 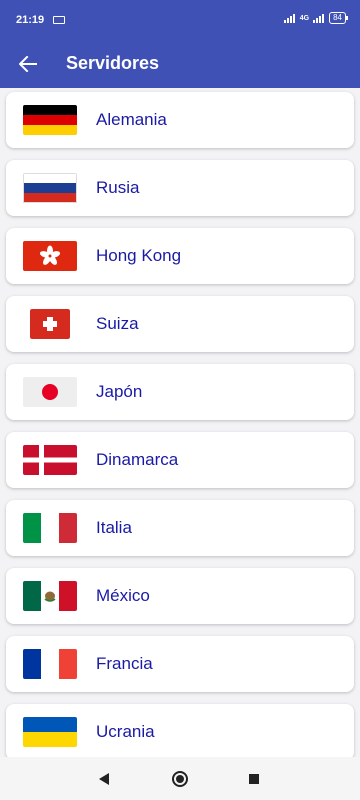 What do you see at coordinates (338, 18) in the screenshot?
I see `battery-icon: 84` at bounding box center [338, 18].